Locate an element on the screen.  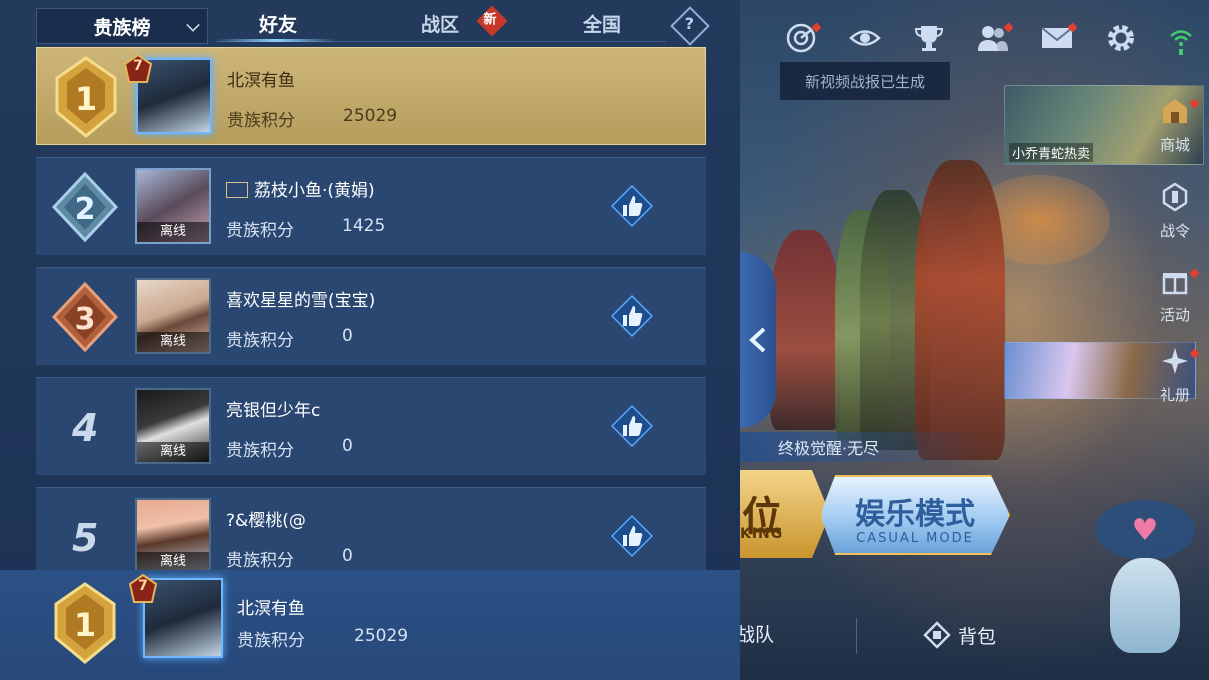
tab-friends: 好友 is located at coordinates (278, 23).